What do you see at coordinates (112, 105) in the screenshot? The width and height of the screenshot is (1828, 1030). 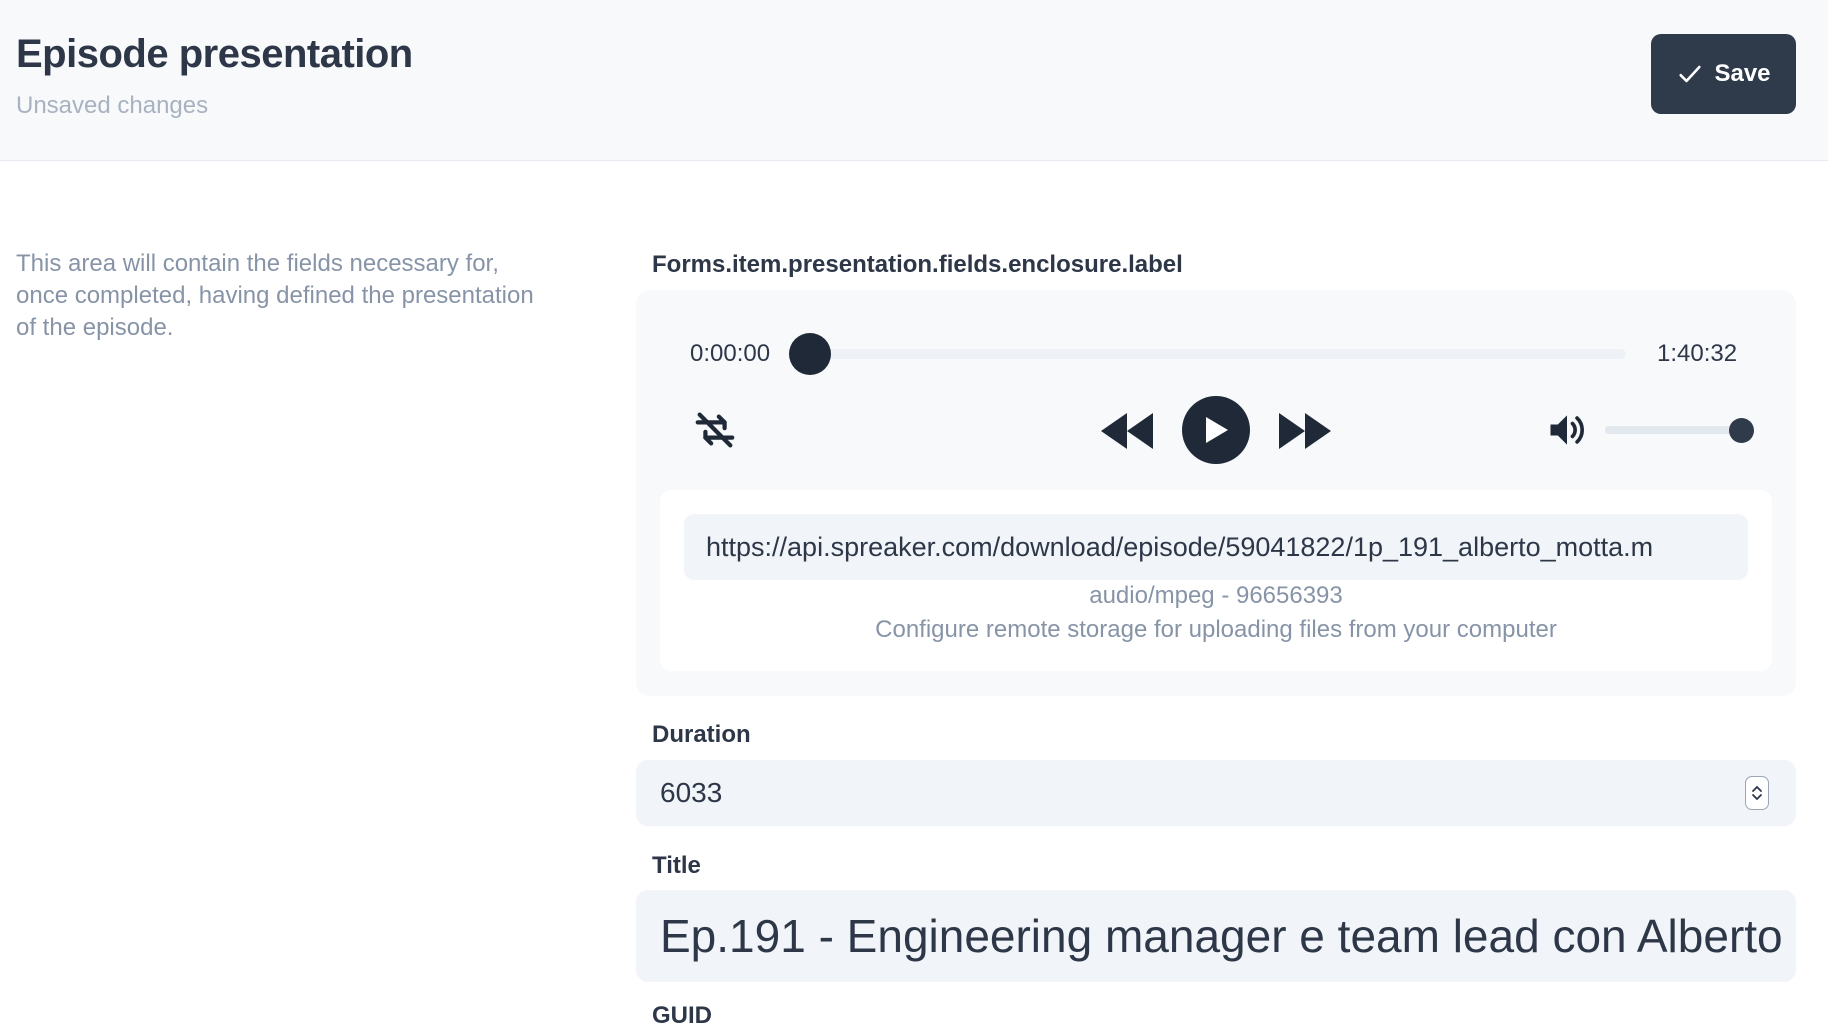 I see `unsaved-status: Unsaved changes` at bounding box center [112, 105].